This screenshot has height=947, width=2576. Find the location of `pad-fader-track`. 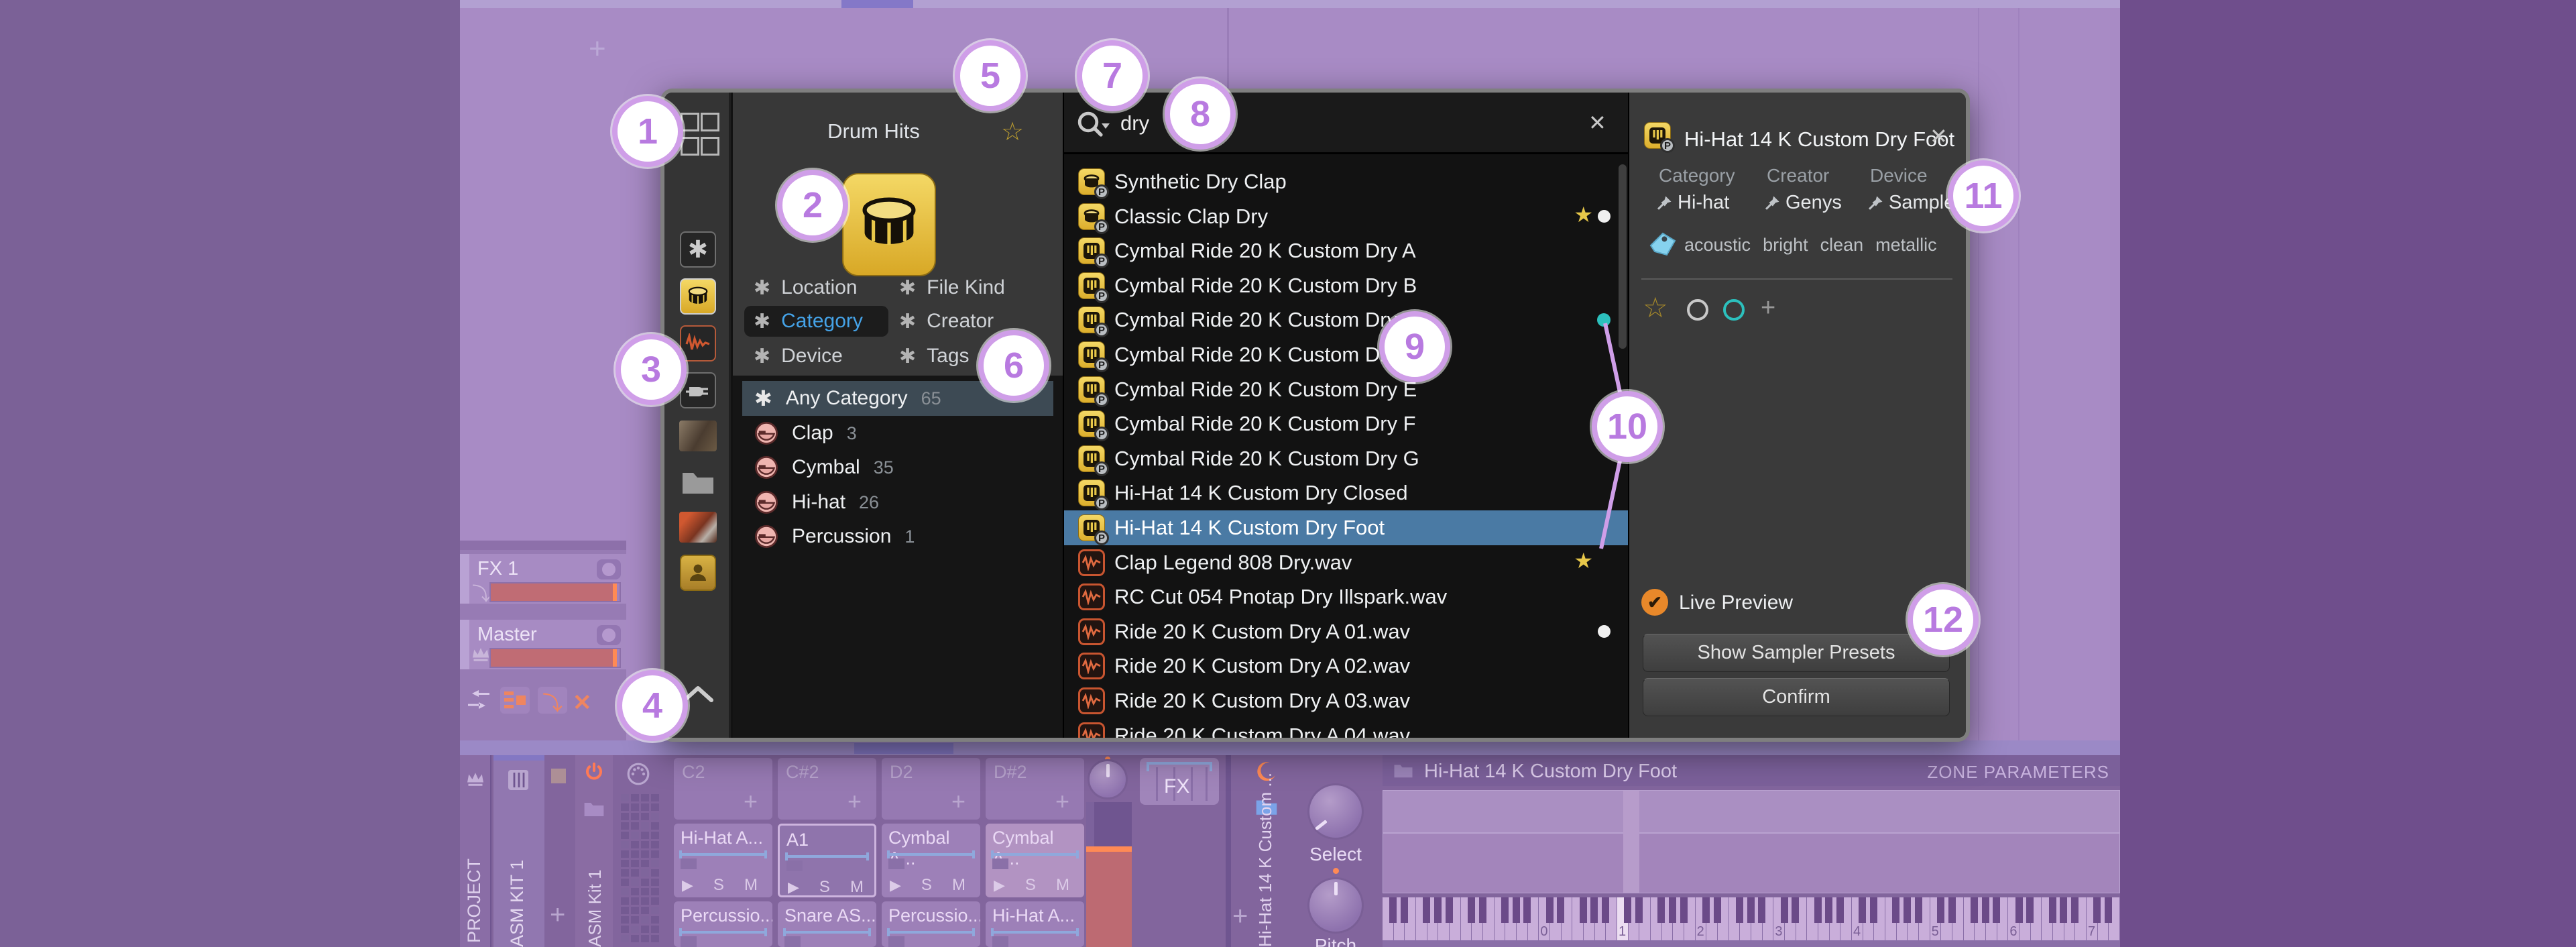

pad-fader-track is located at coordinates (1109, 874).